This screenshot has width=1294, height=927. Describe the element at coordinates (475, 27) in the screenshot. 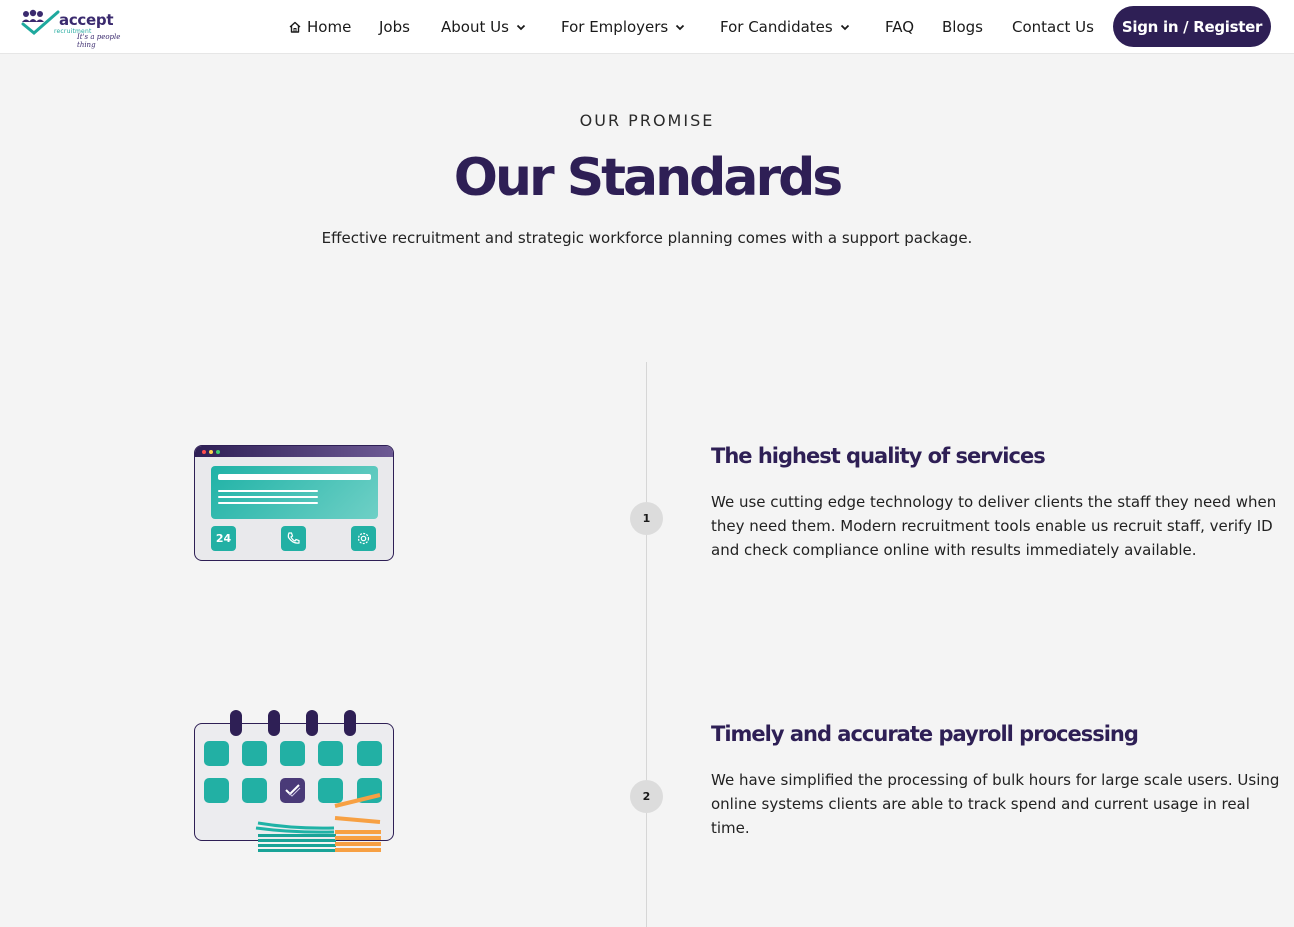

I see `nav-about-label: About Us` at that location.